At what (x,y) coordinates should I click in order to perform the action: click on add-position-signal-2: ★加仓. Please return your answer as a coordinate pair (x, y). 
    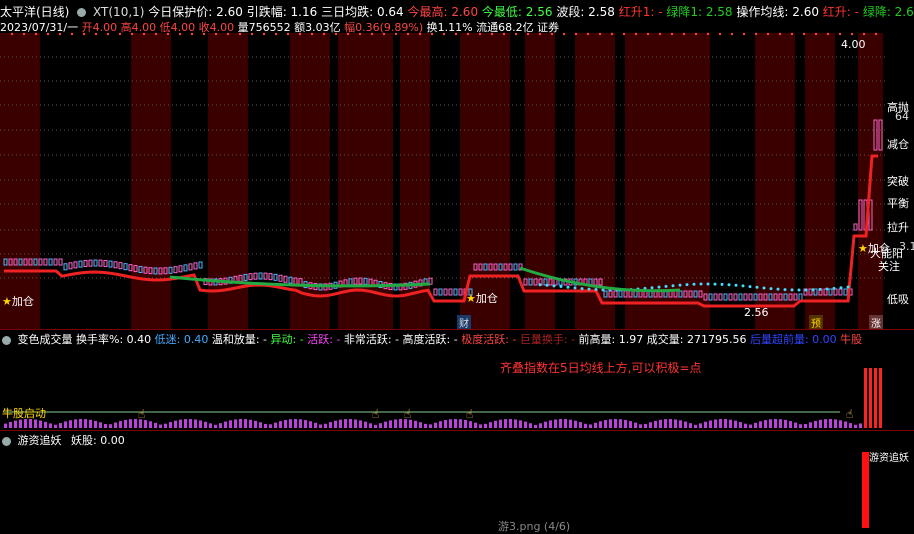
    Looking at the image, I should click on (482, 298).